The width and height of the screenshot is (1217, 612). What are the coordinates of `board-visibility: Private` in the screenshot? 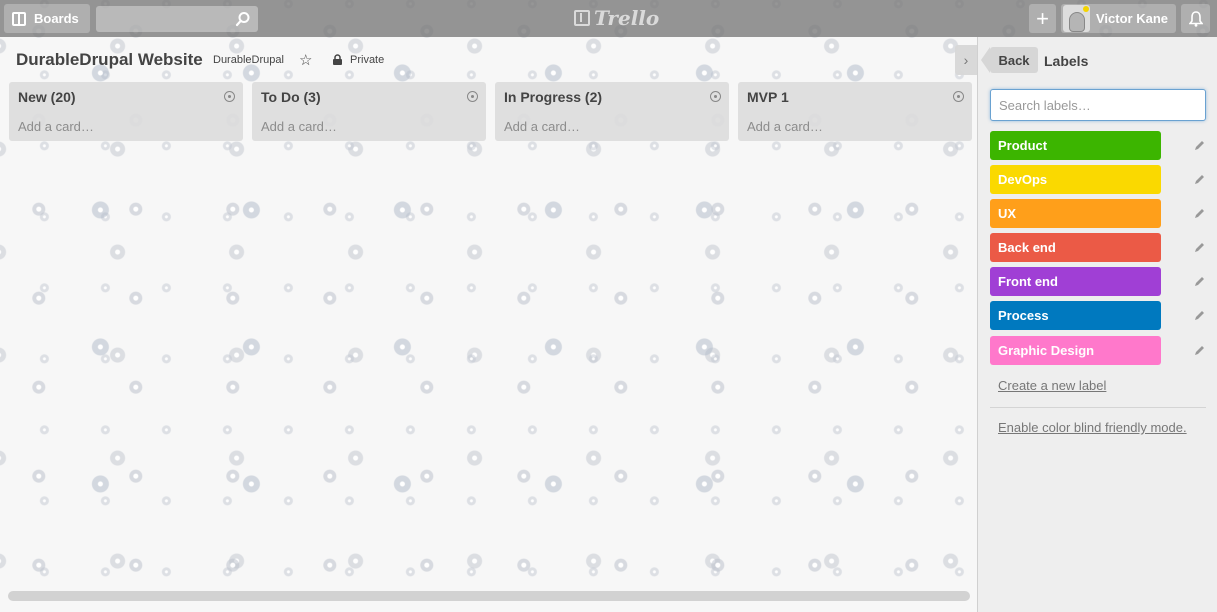 It's located at (367, 60).